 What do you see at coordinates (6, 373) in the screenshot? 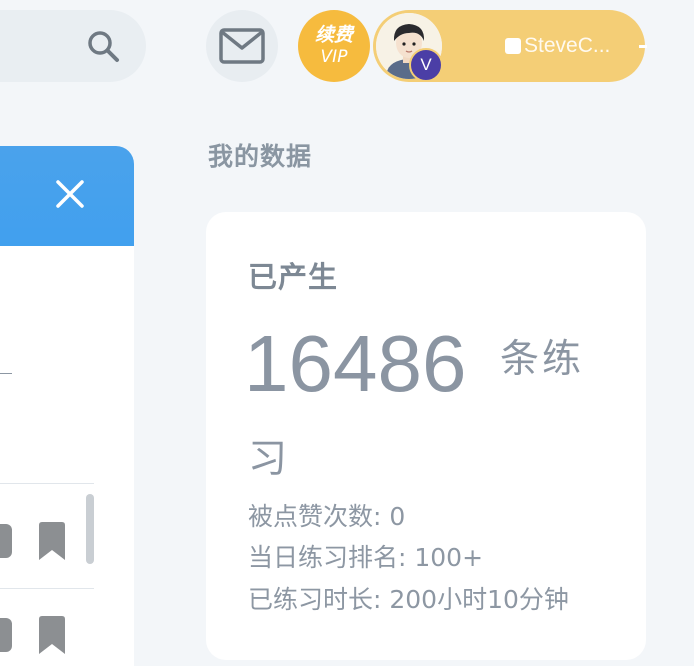
I see `panel-underline` at bounding box center [6, 373].